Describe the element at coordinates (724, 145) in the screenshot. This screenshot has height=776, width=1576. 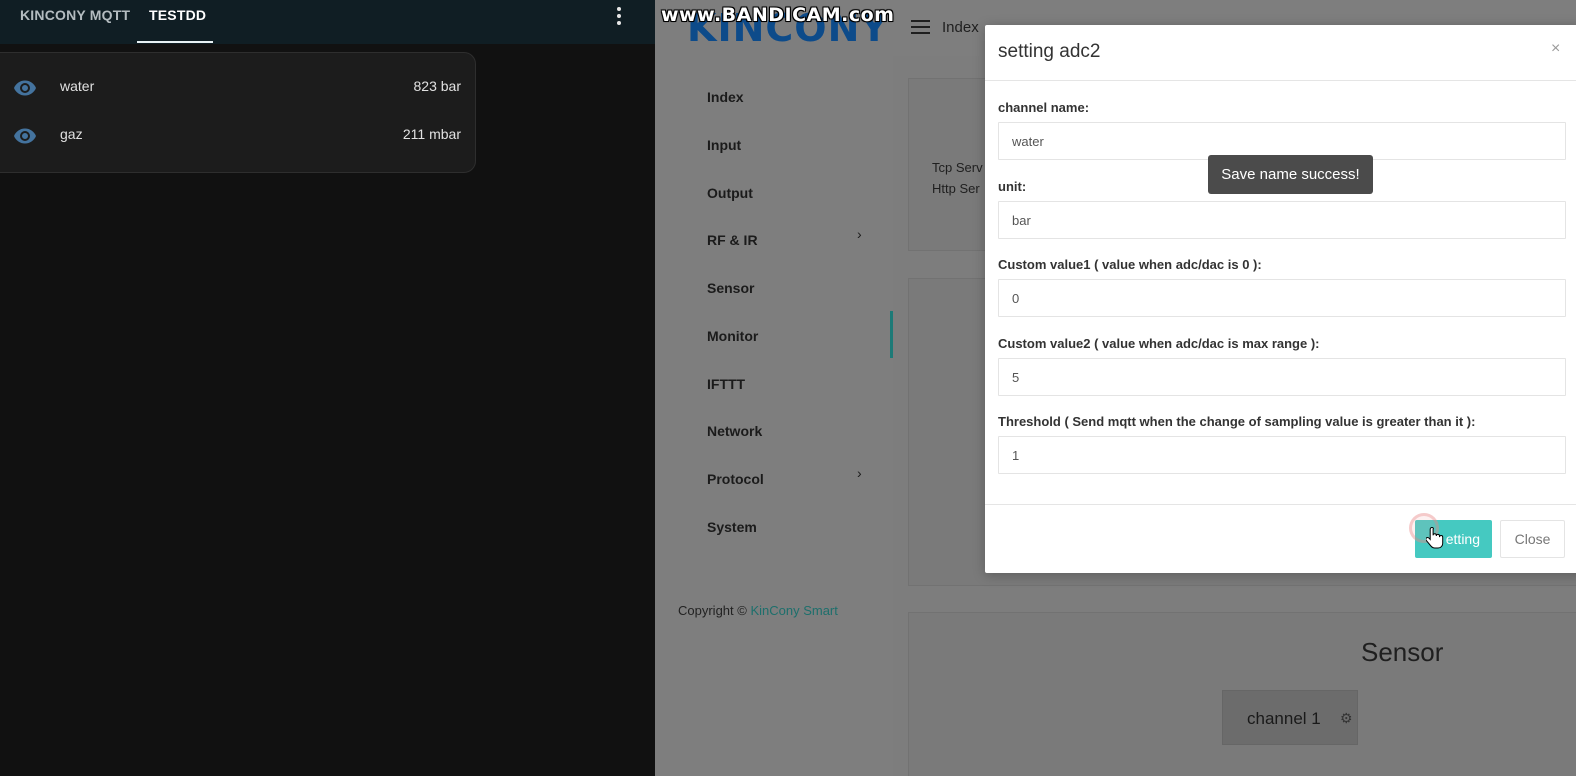
I see `sidebar-item-input: Input` at that location.